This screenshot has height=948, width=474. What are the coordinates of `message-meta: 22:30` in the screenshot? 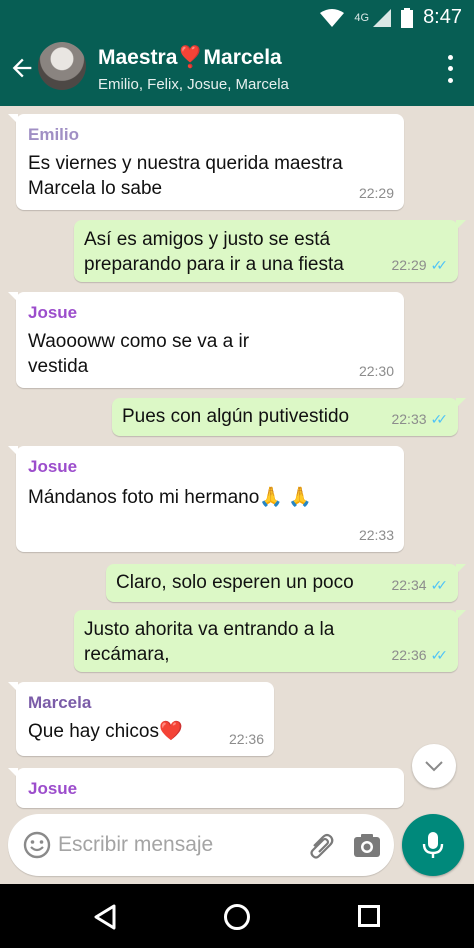 It's located at (376, 371).